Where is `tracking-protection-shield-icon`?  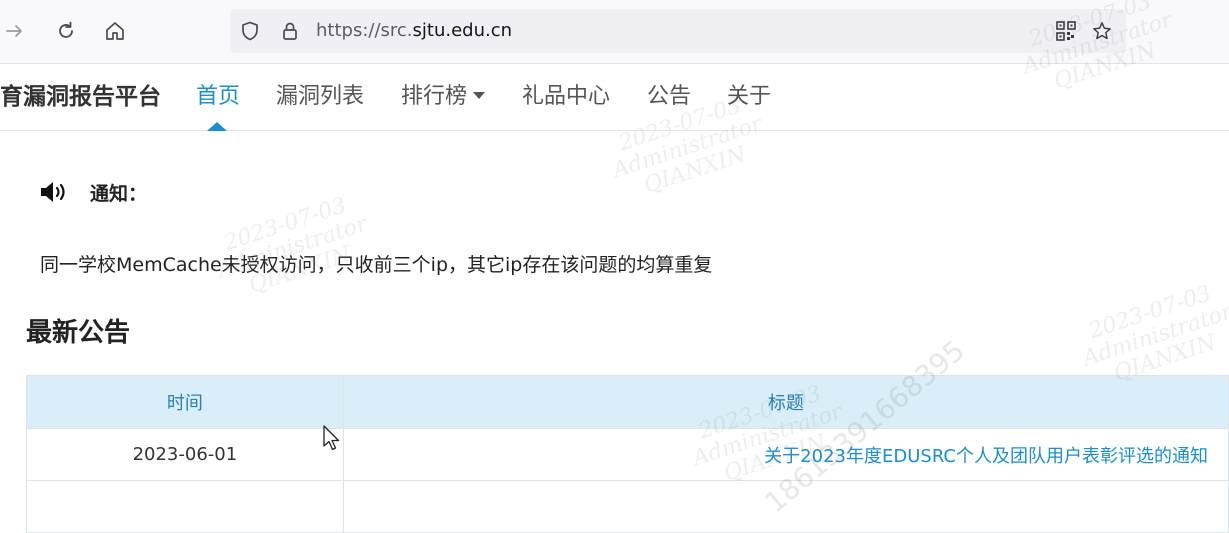 tracking-protection-shield-icon is located at coordinates (250, 31).